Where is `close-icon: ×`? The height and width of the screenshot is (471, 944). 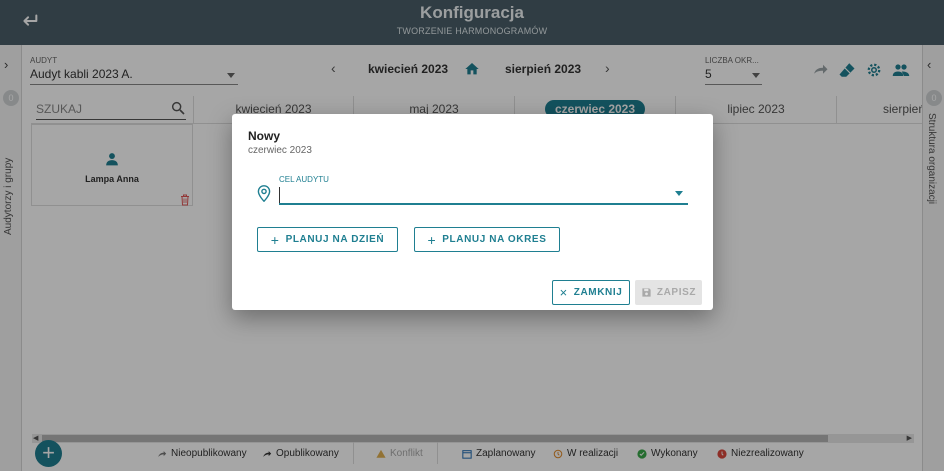 close-icon: × is located at coordinates (563, 292).